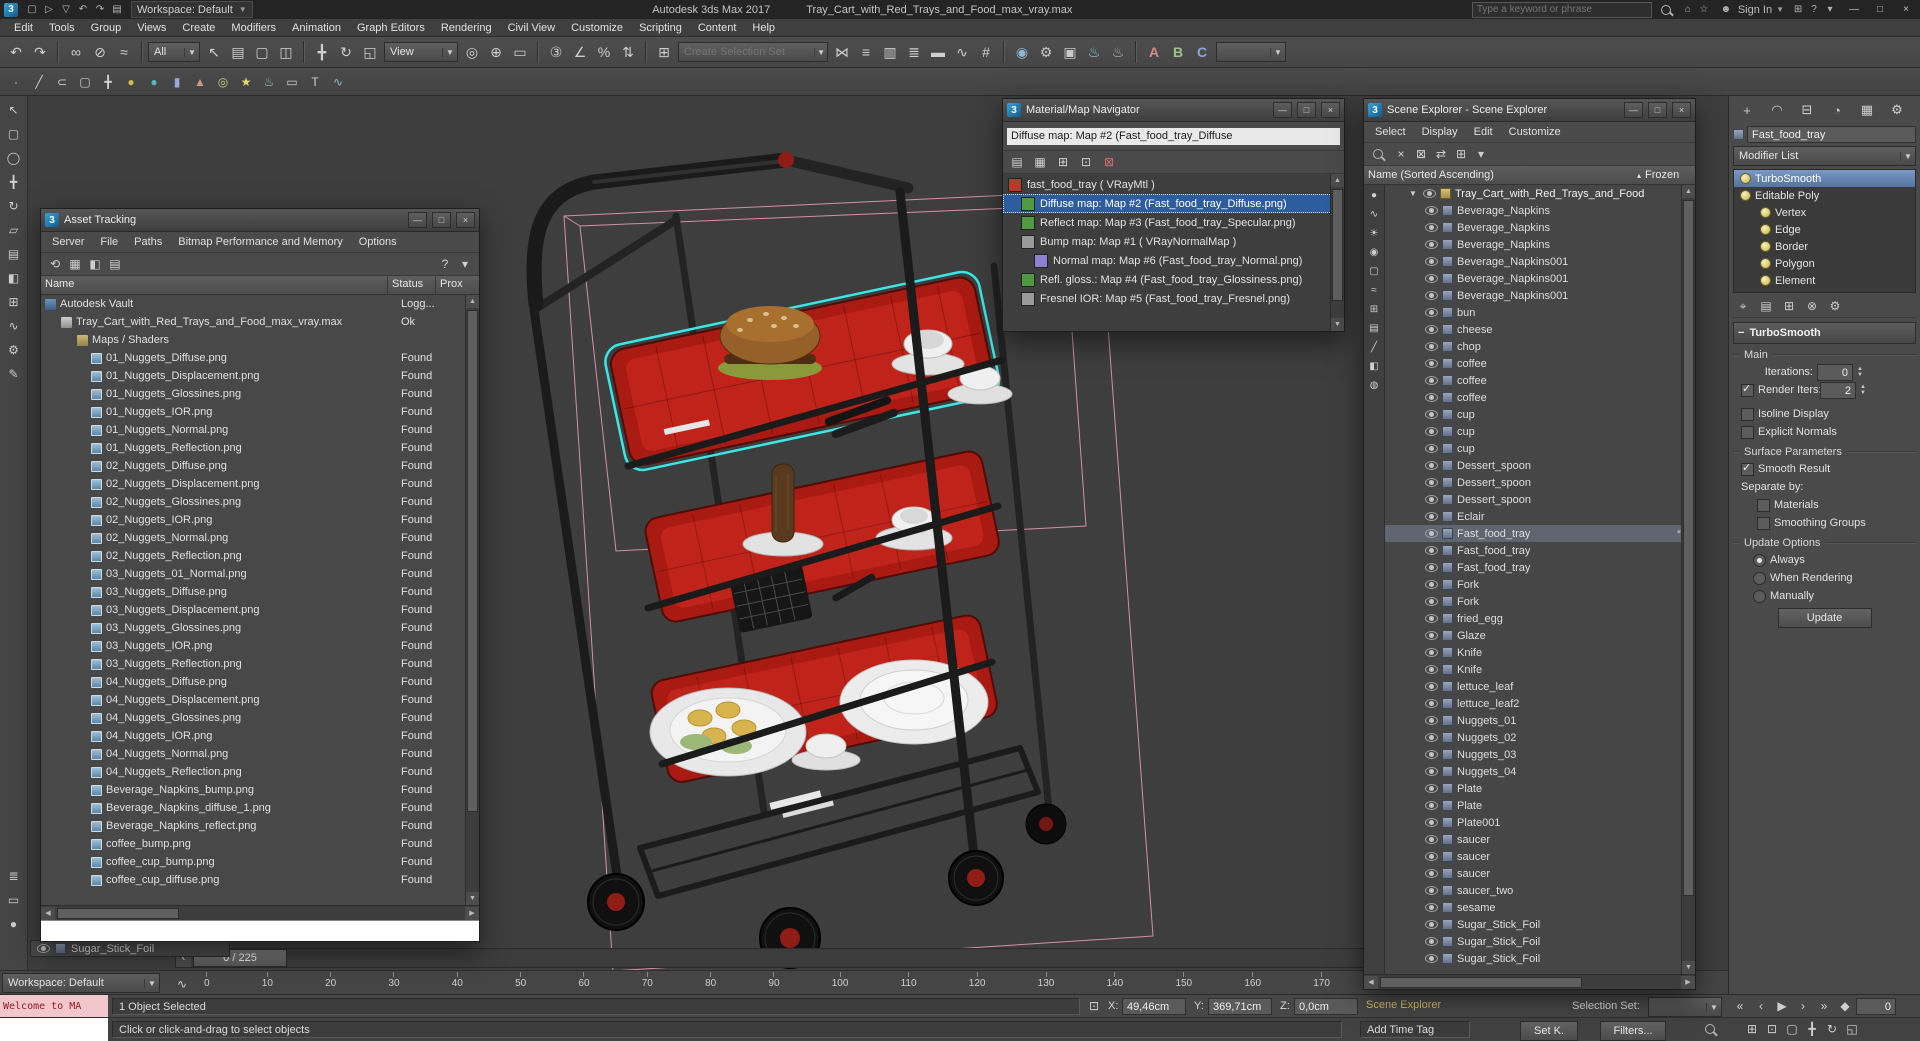  What do you see at coordinates (260, 646) in the screenshot?
I see `table-row: 03_Nuggets_IOR.png Found` at bounding box center [260, 646].